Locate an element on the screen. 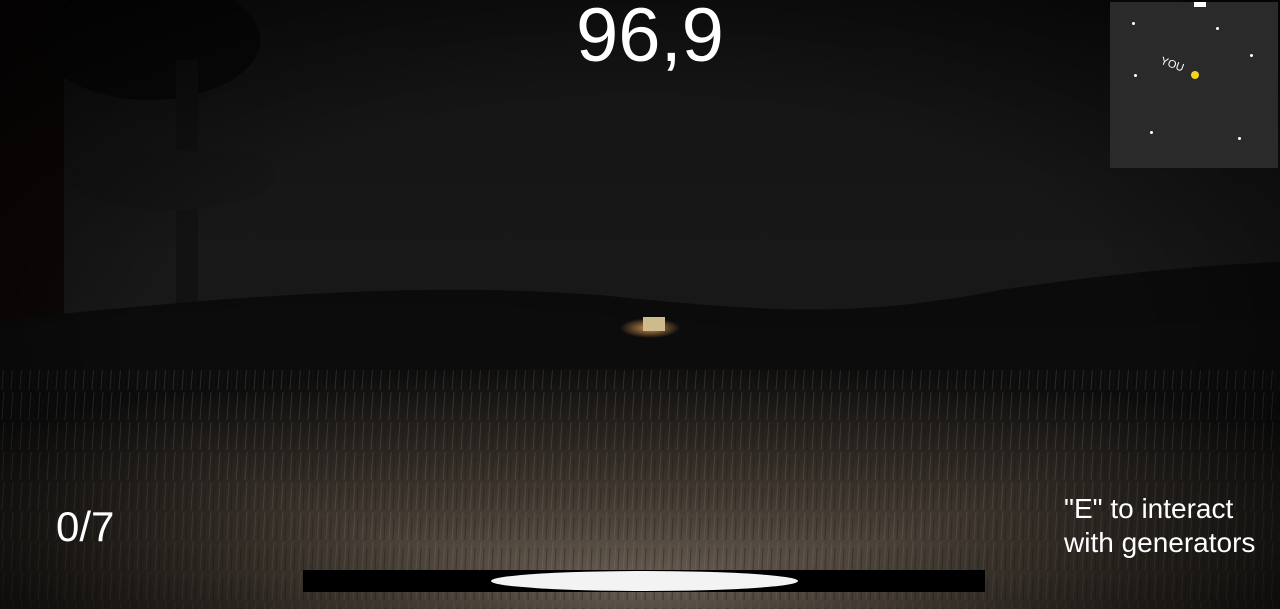 The height and width of the screenshot is (609, 1280). player-position-icon is located at coordinates (1195, 75).